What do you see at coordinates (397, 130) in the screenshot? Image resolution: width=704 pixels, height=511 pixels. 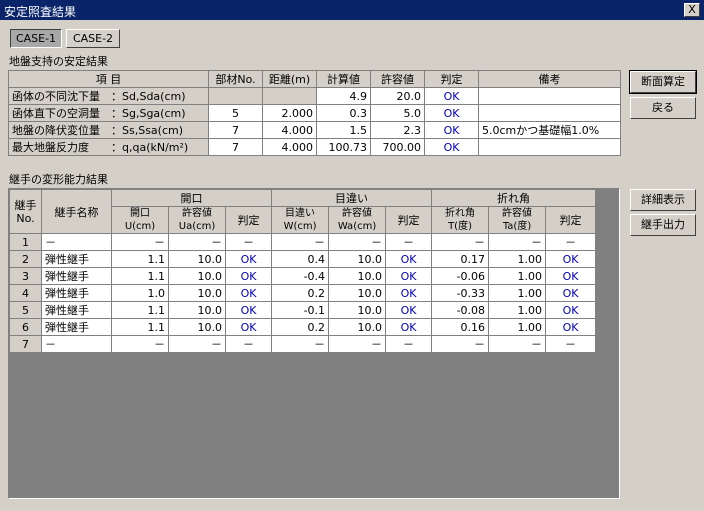 I see `row-allow: 2.3` at bounding box center [397, 130].